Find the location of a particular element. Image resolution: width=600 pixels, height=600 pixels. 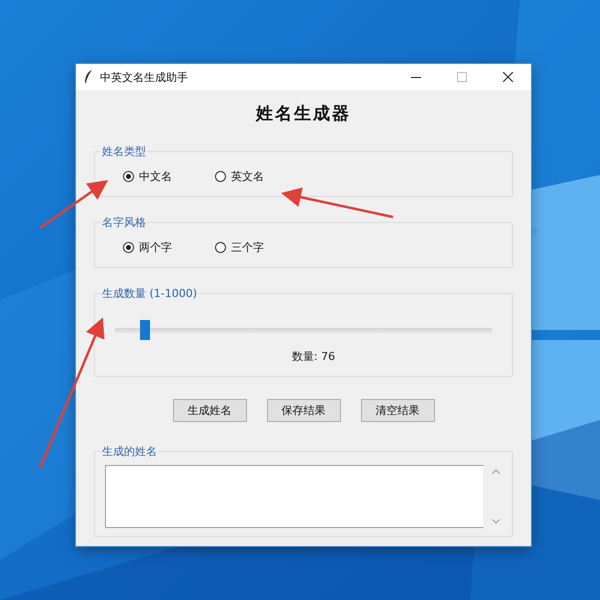

group-title: 名字风格 is located at coordinates (124, 222).